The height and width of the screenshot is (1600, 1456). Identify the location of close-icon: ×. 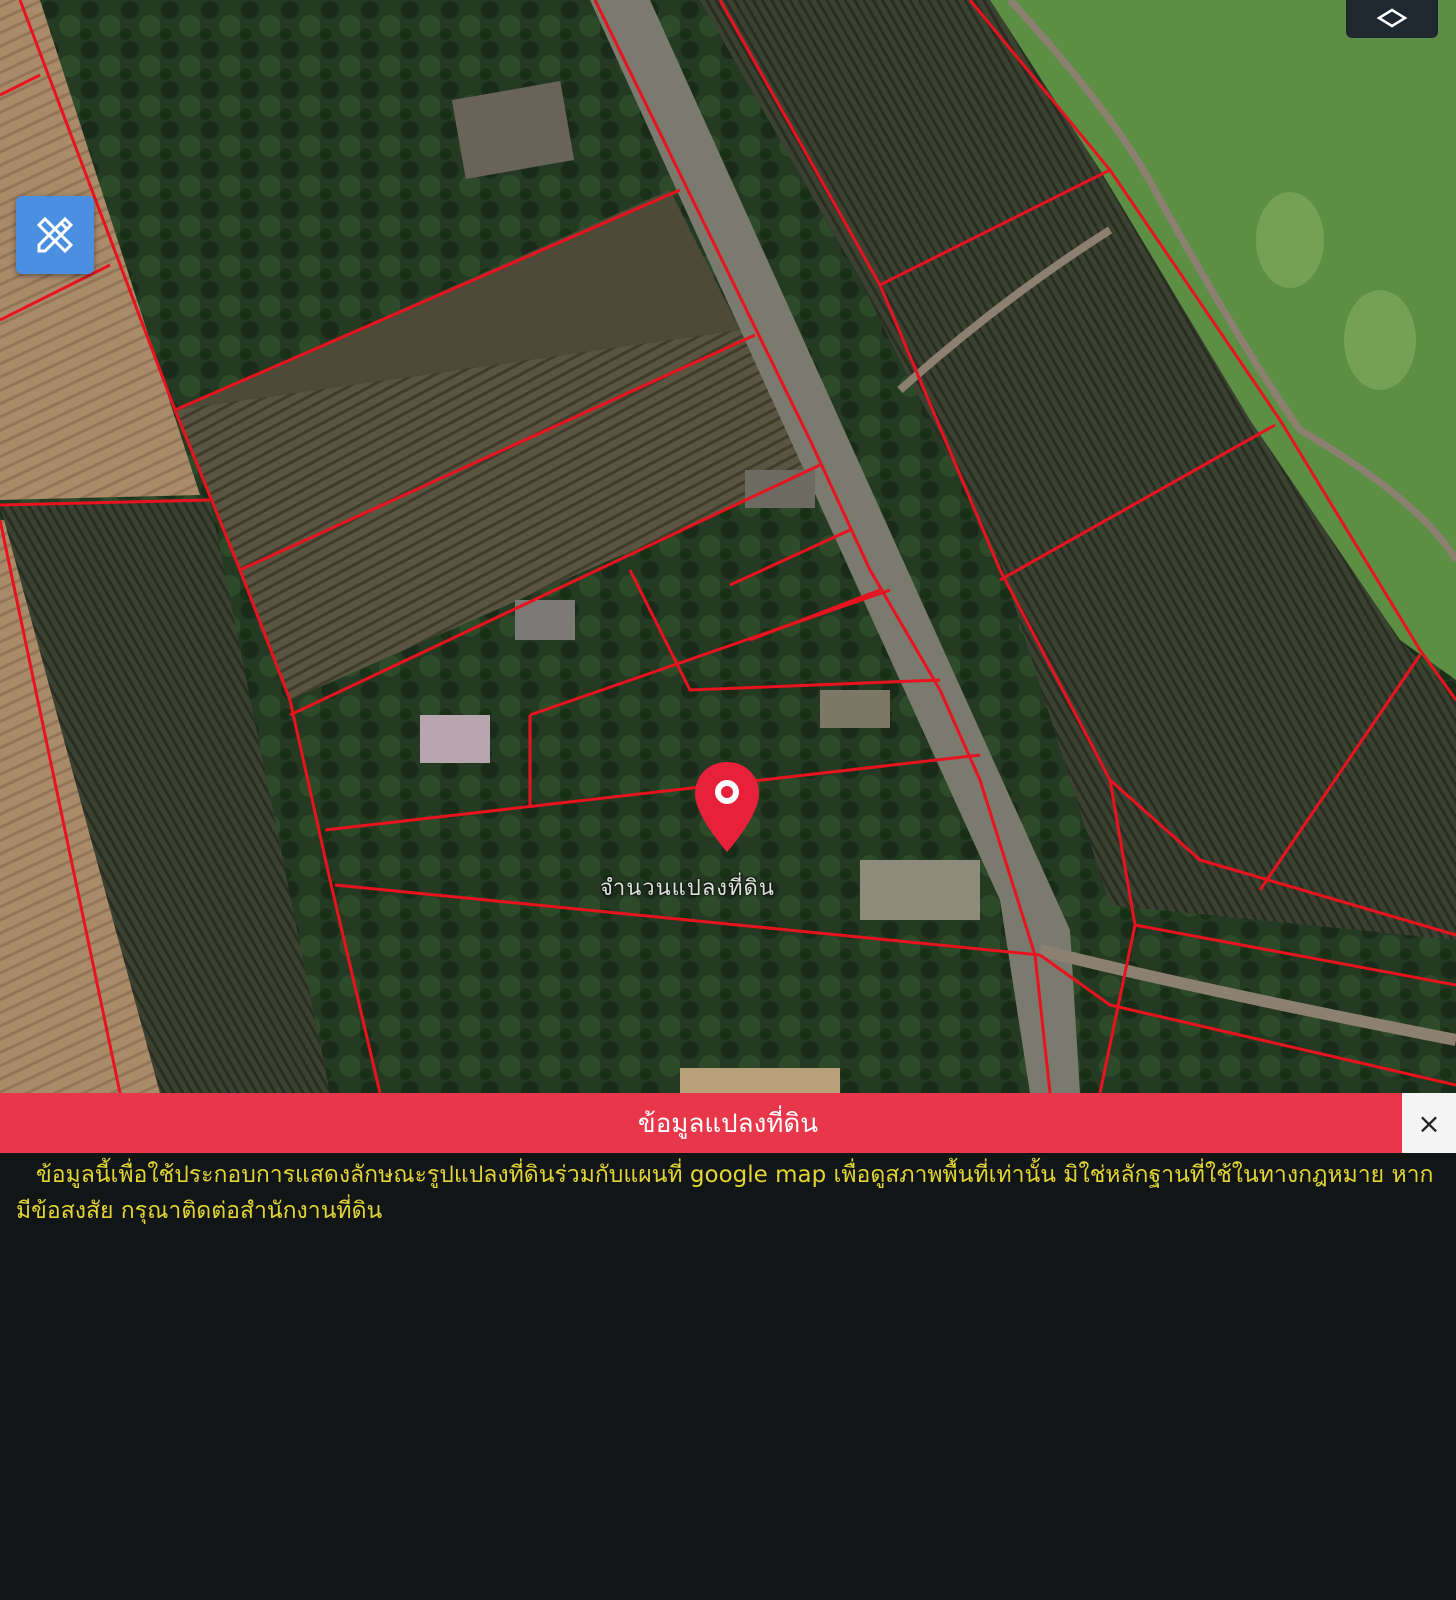
(1429, 1123).